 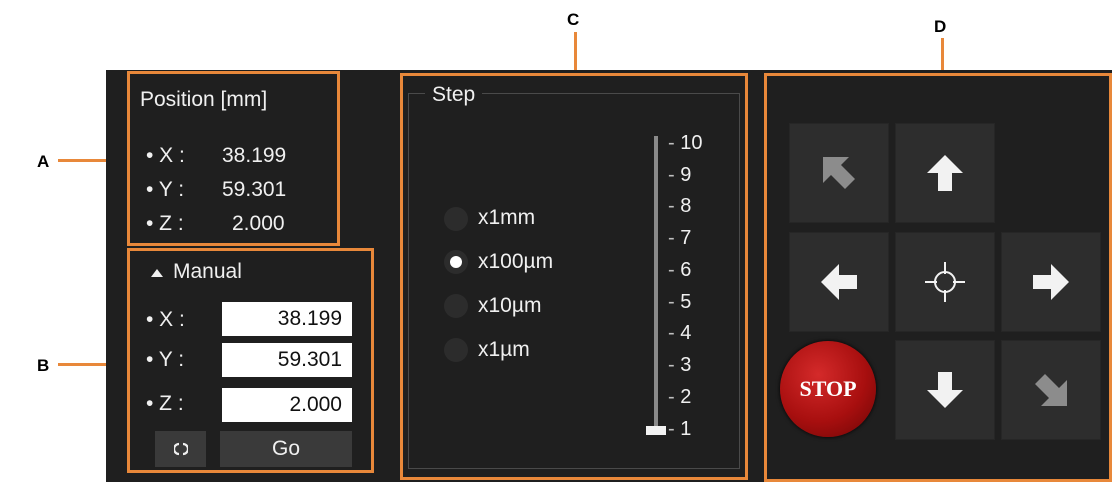 I want to click on position-z-value: 2.000, so click(x=258, y=223).